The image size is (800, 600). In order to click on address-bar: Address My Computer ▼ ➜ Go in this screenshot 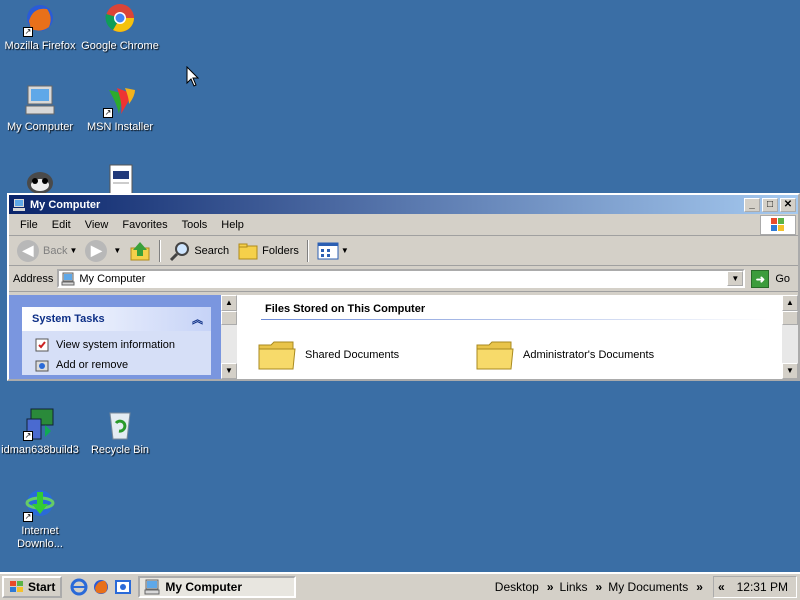, I will do `click(403, 279)`.